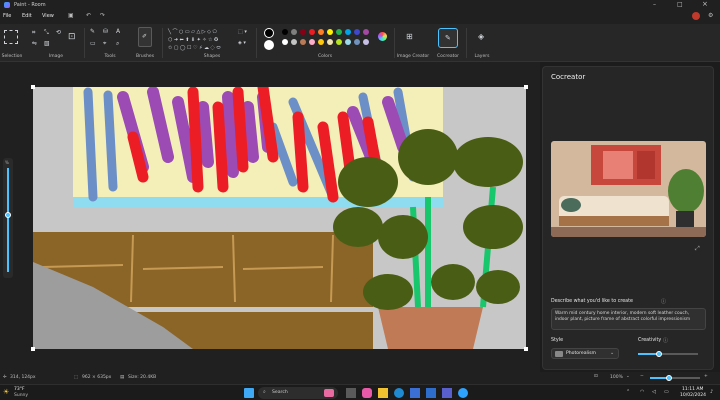 This screenshot has height=400, width=720. Describe the element at coordinates (58, 33) in the screenshot. I see `rotate-icon: ⟲` at that location.